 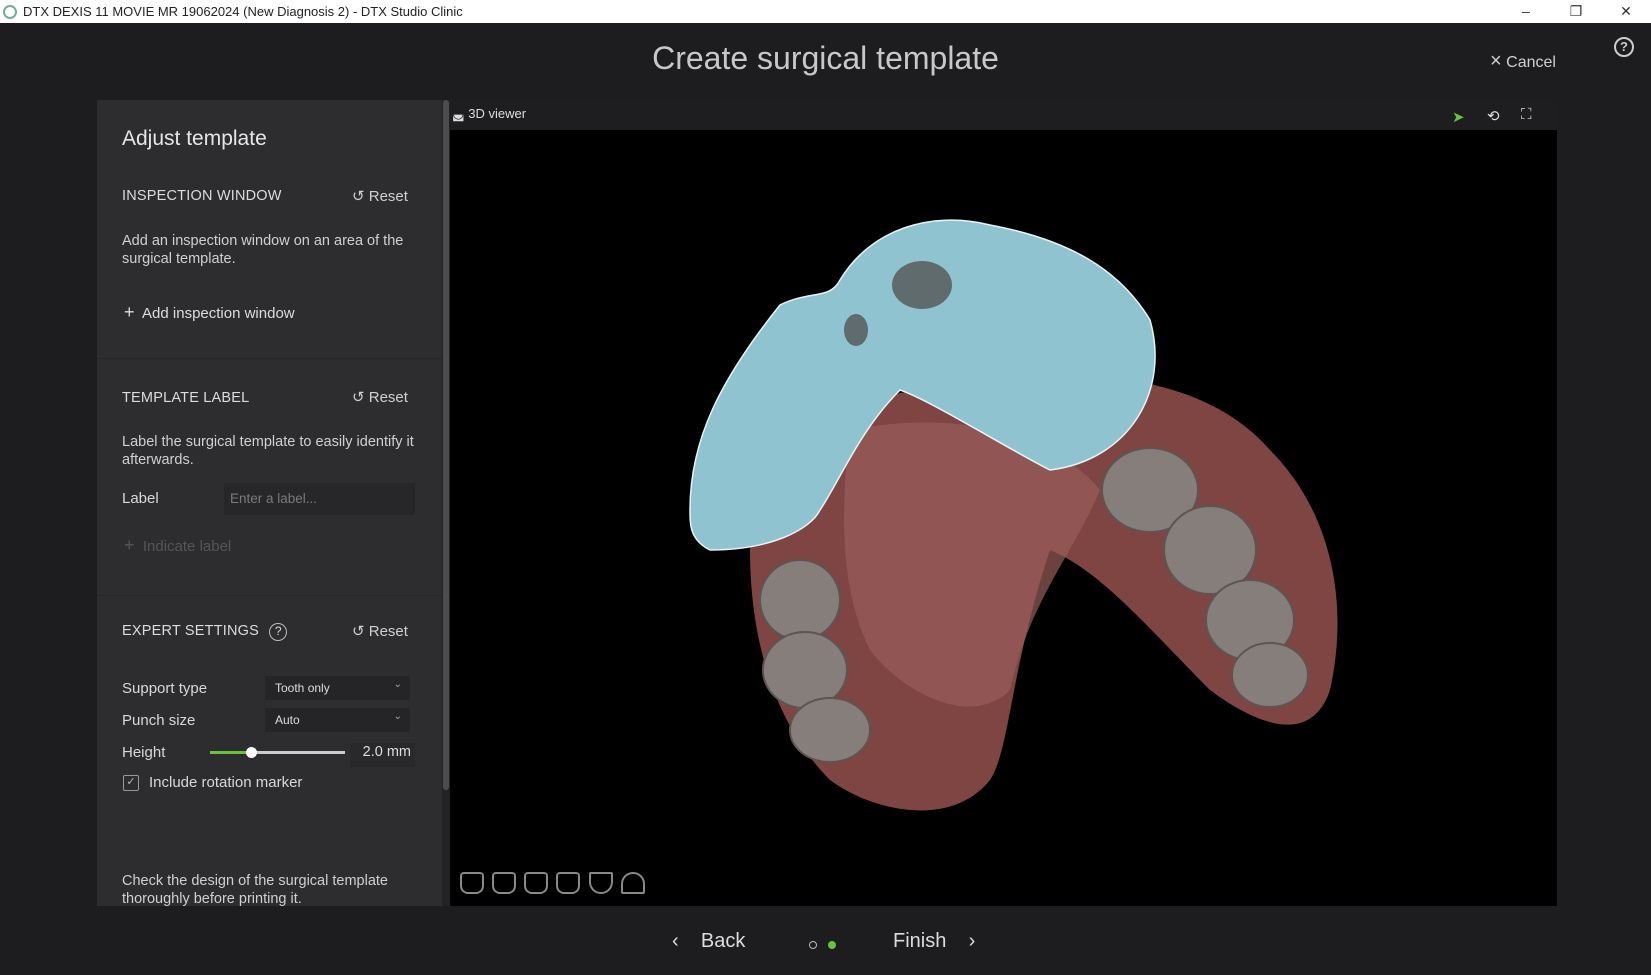 What do you see at coordinates (159, 720) in the screenshot?
I see `punch-size-label: Punch size` at bounding box center [159, 720].